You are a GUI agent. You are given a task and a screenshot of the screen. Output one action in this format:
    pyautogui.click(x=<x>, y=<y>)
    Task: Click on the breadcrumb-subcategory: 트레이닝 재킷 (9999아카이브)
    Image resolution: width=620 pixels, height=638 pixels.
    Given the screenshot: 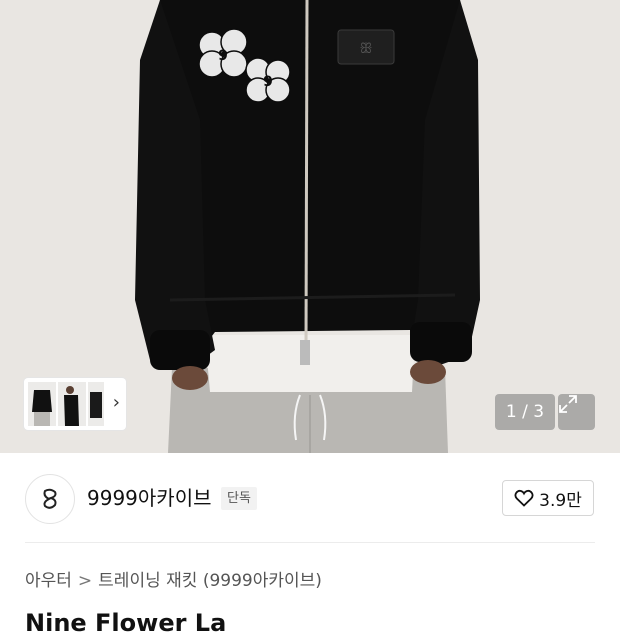 What is the action you would take?
    pyautogui.click(x=210, y=581)
    